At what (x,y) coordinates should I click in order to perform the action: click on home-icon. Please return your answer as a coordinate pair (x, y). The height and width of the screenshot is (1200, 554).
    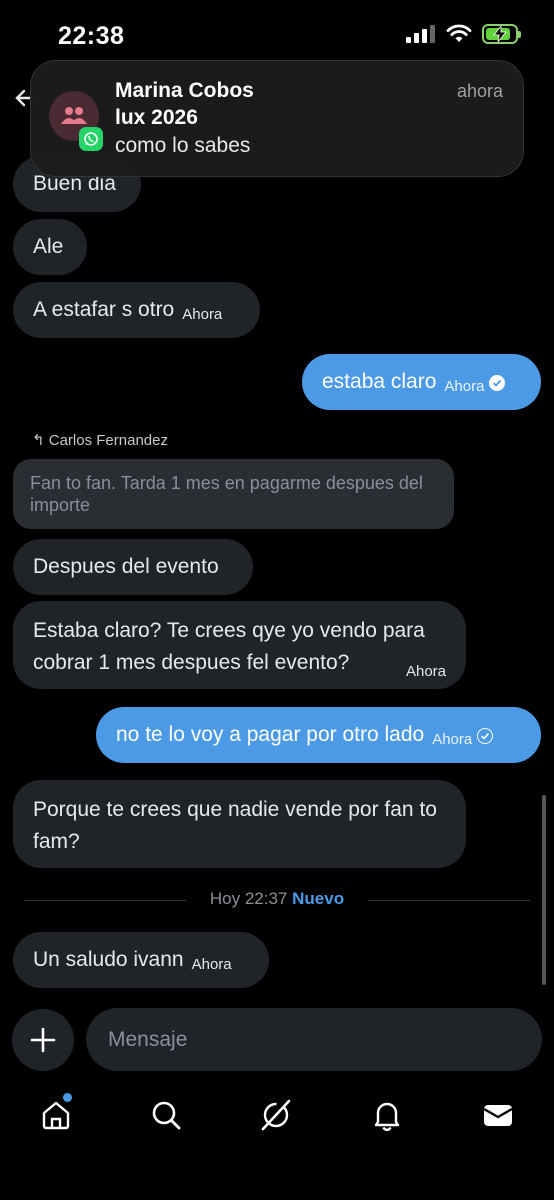
    Looking at the image, I should click on (56, 1115).